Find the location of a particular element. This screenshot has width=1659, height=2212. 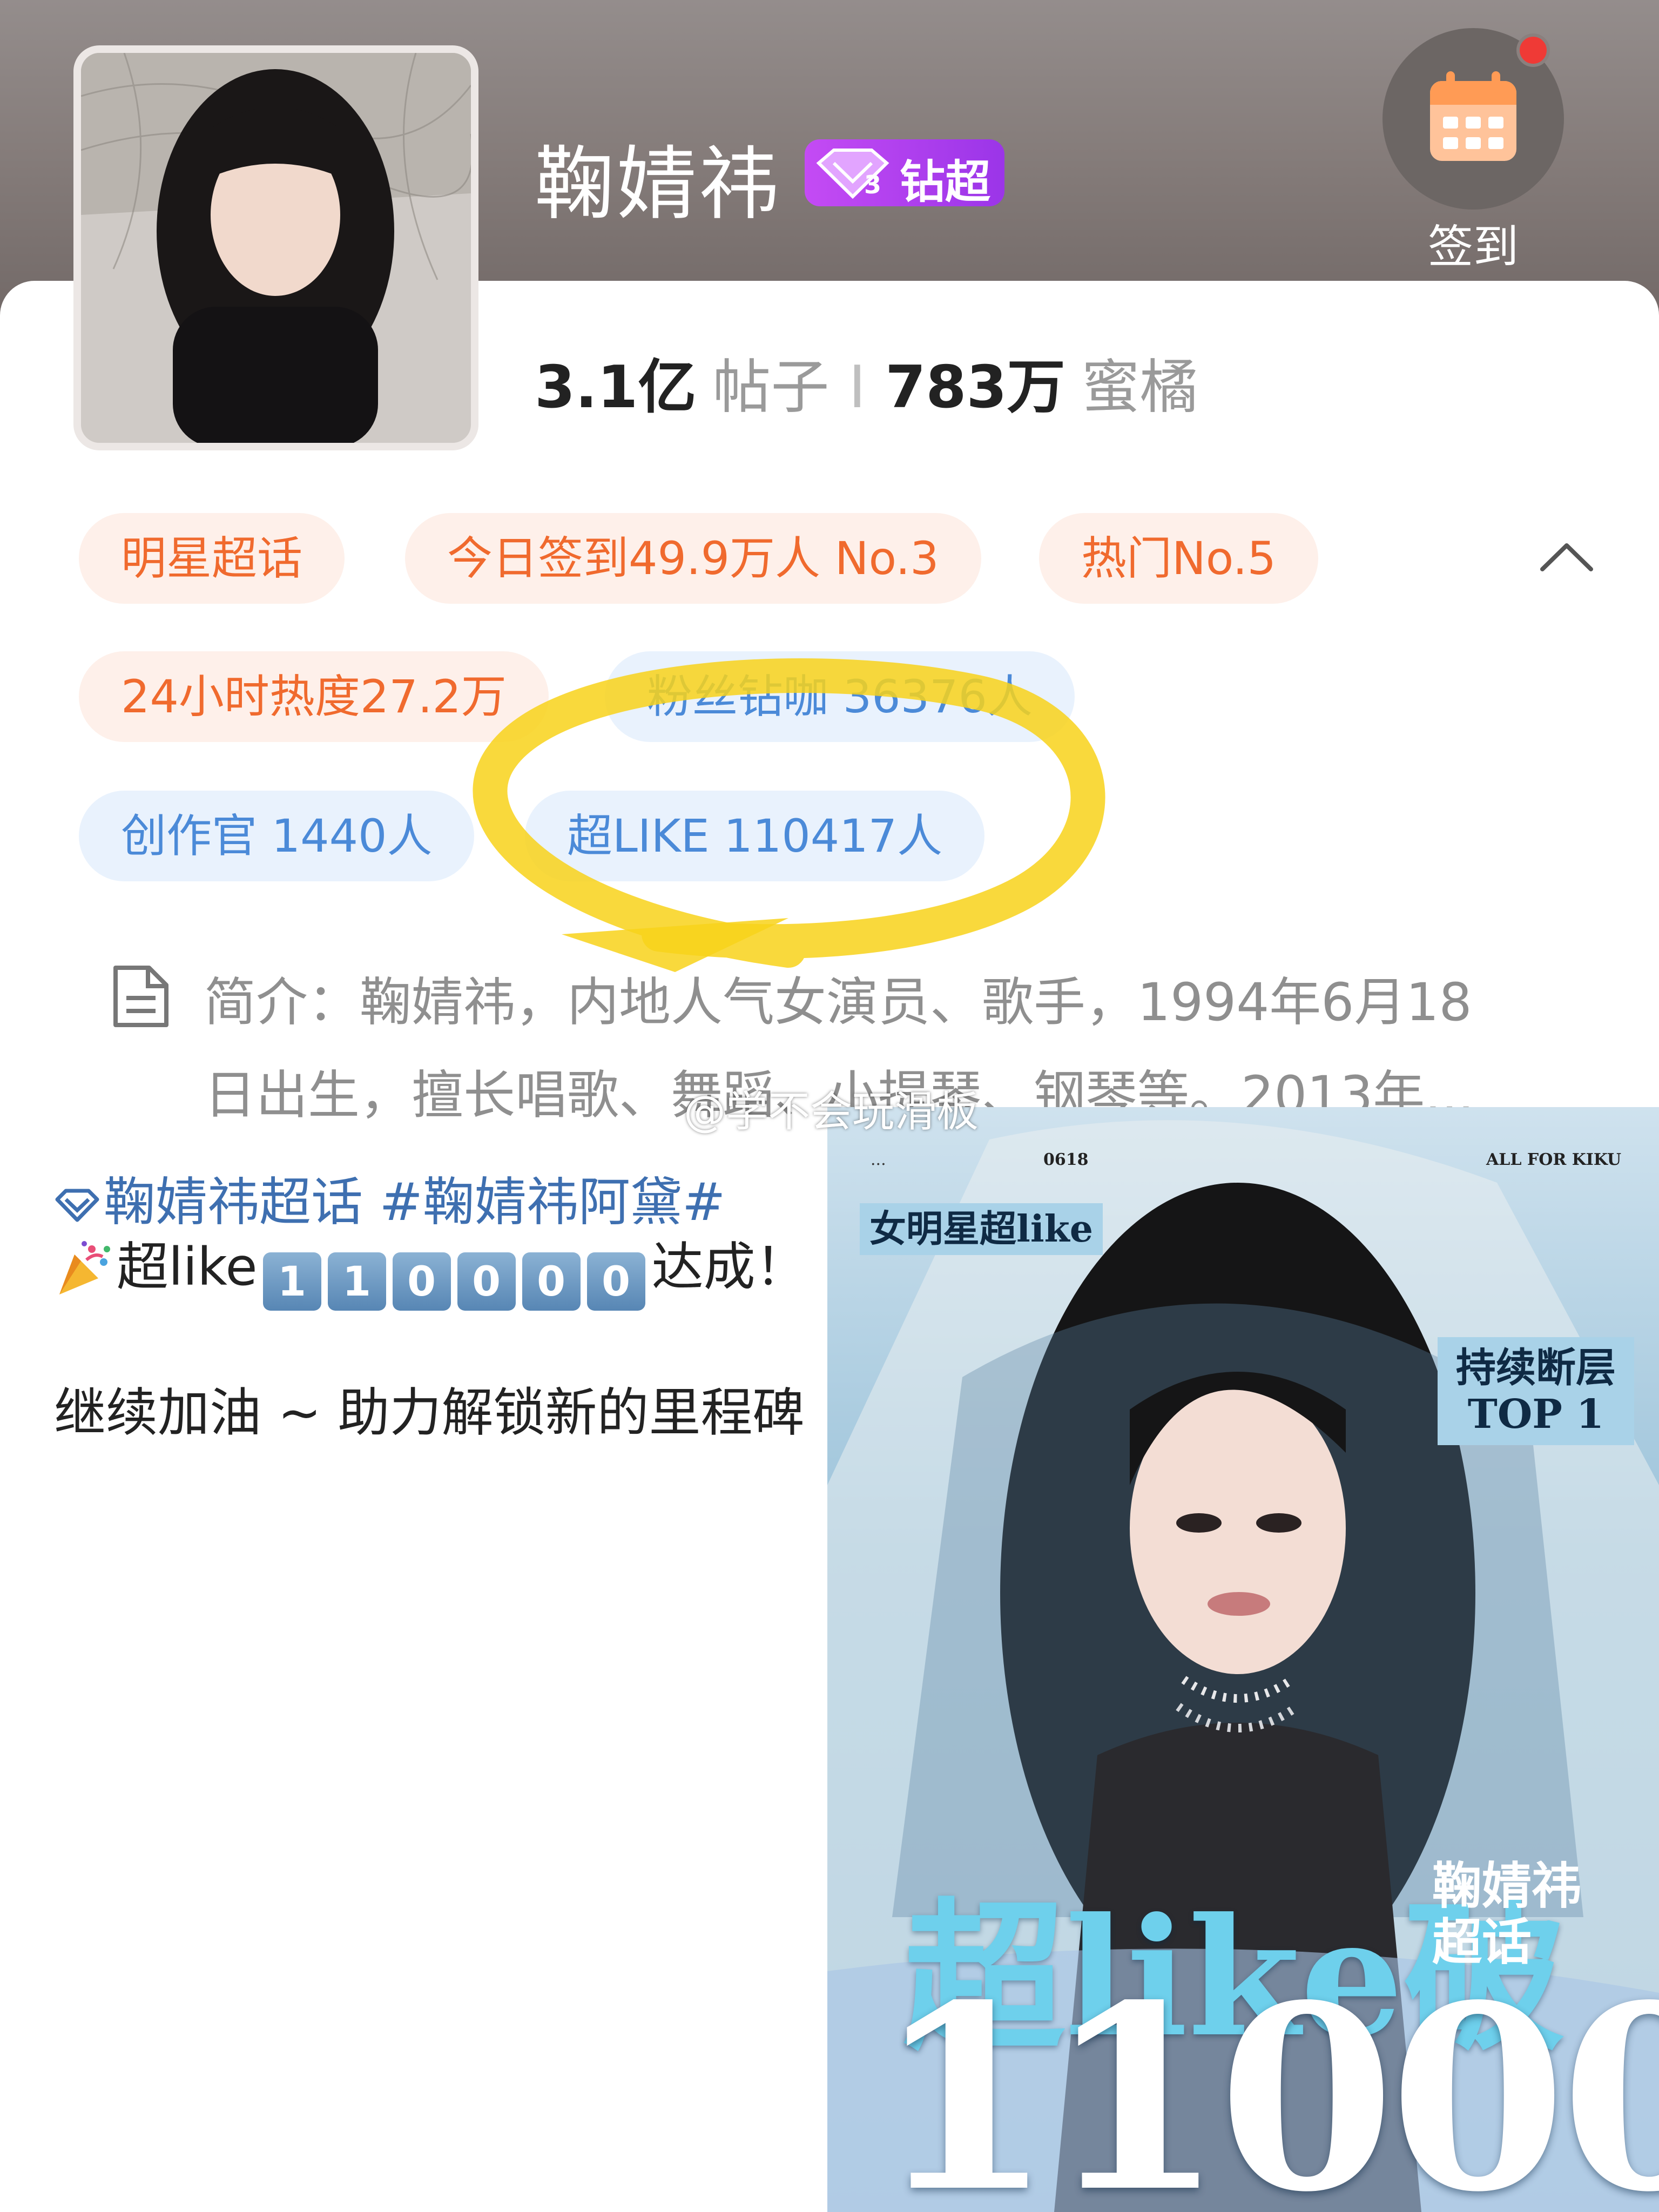

supertopic-name: 鞠婧祎 is located at coordinates (658, 184).